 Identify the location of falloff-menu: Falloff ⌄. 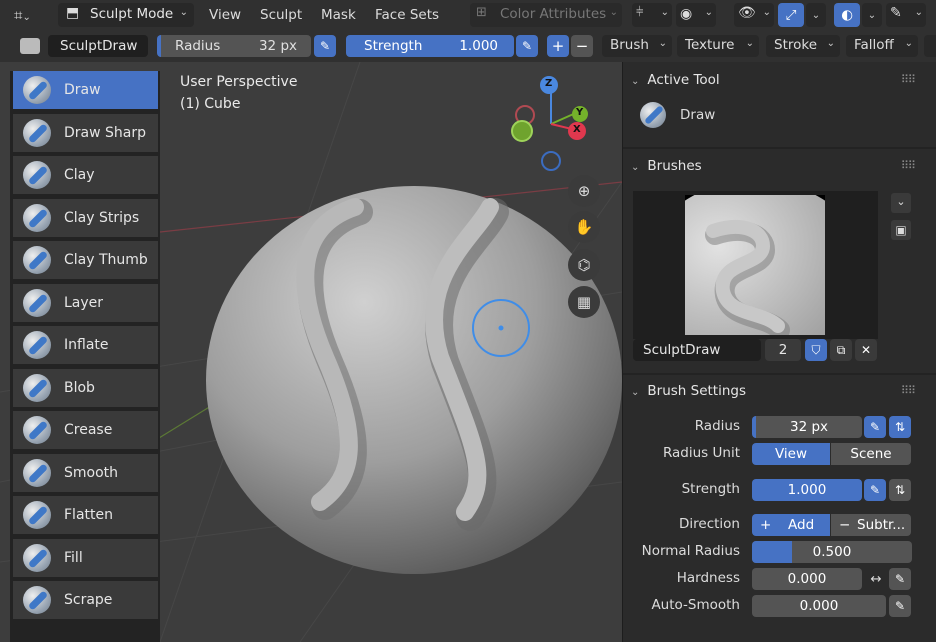
(882, 46).